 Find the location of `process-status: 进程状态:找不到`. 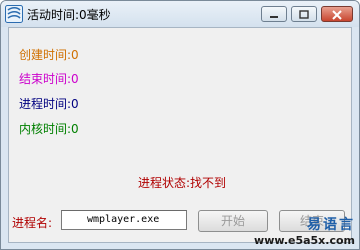

process-status: 进程状态:找不到 is located at coordinates (182, 182).